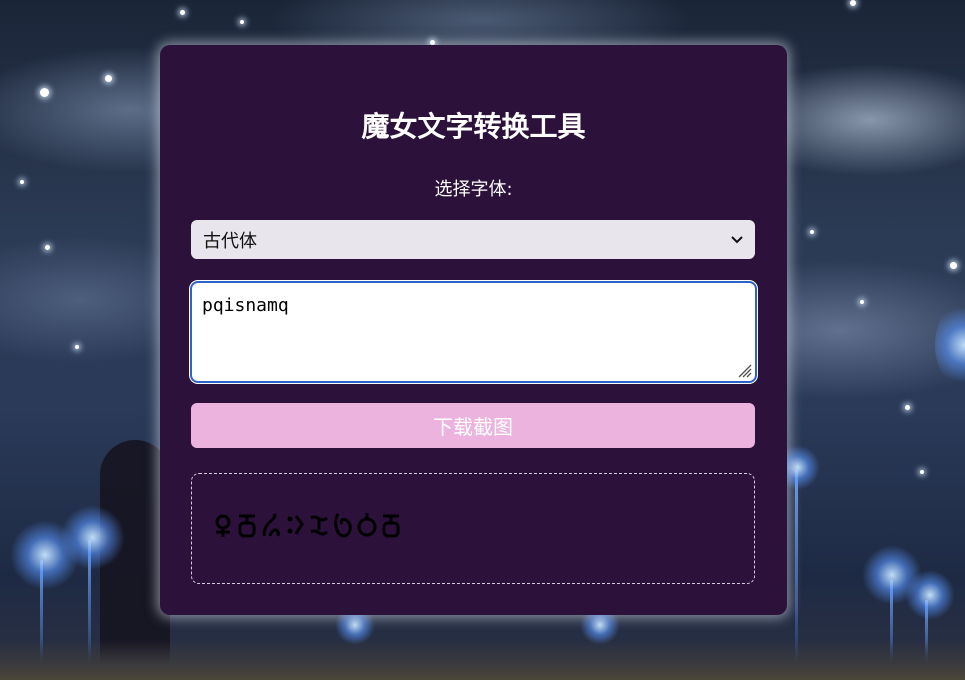 The height and width of the screenshot is (680, 965). I want to click on text-input: pqisnamq, so click(473, 332).